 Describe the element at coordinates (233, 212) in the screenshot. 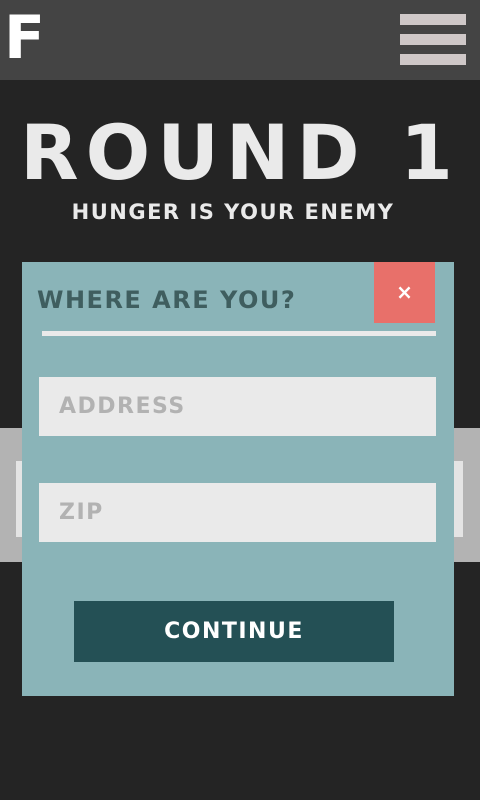

I see `round-subtitle: HUNGER IS YOUR ENEMY` at that location.